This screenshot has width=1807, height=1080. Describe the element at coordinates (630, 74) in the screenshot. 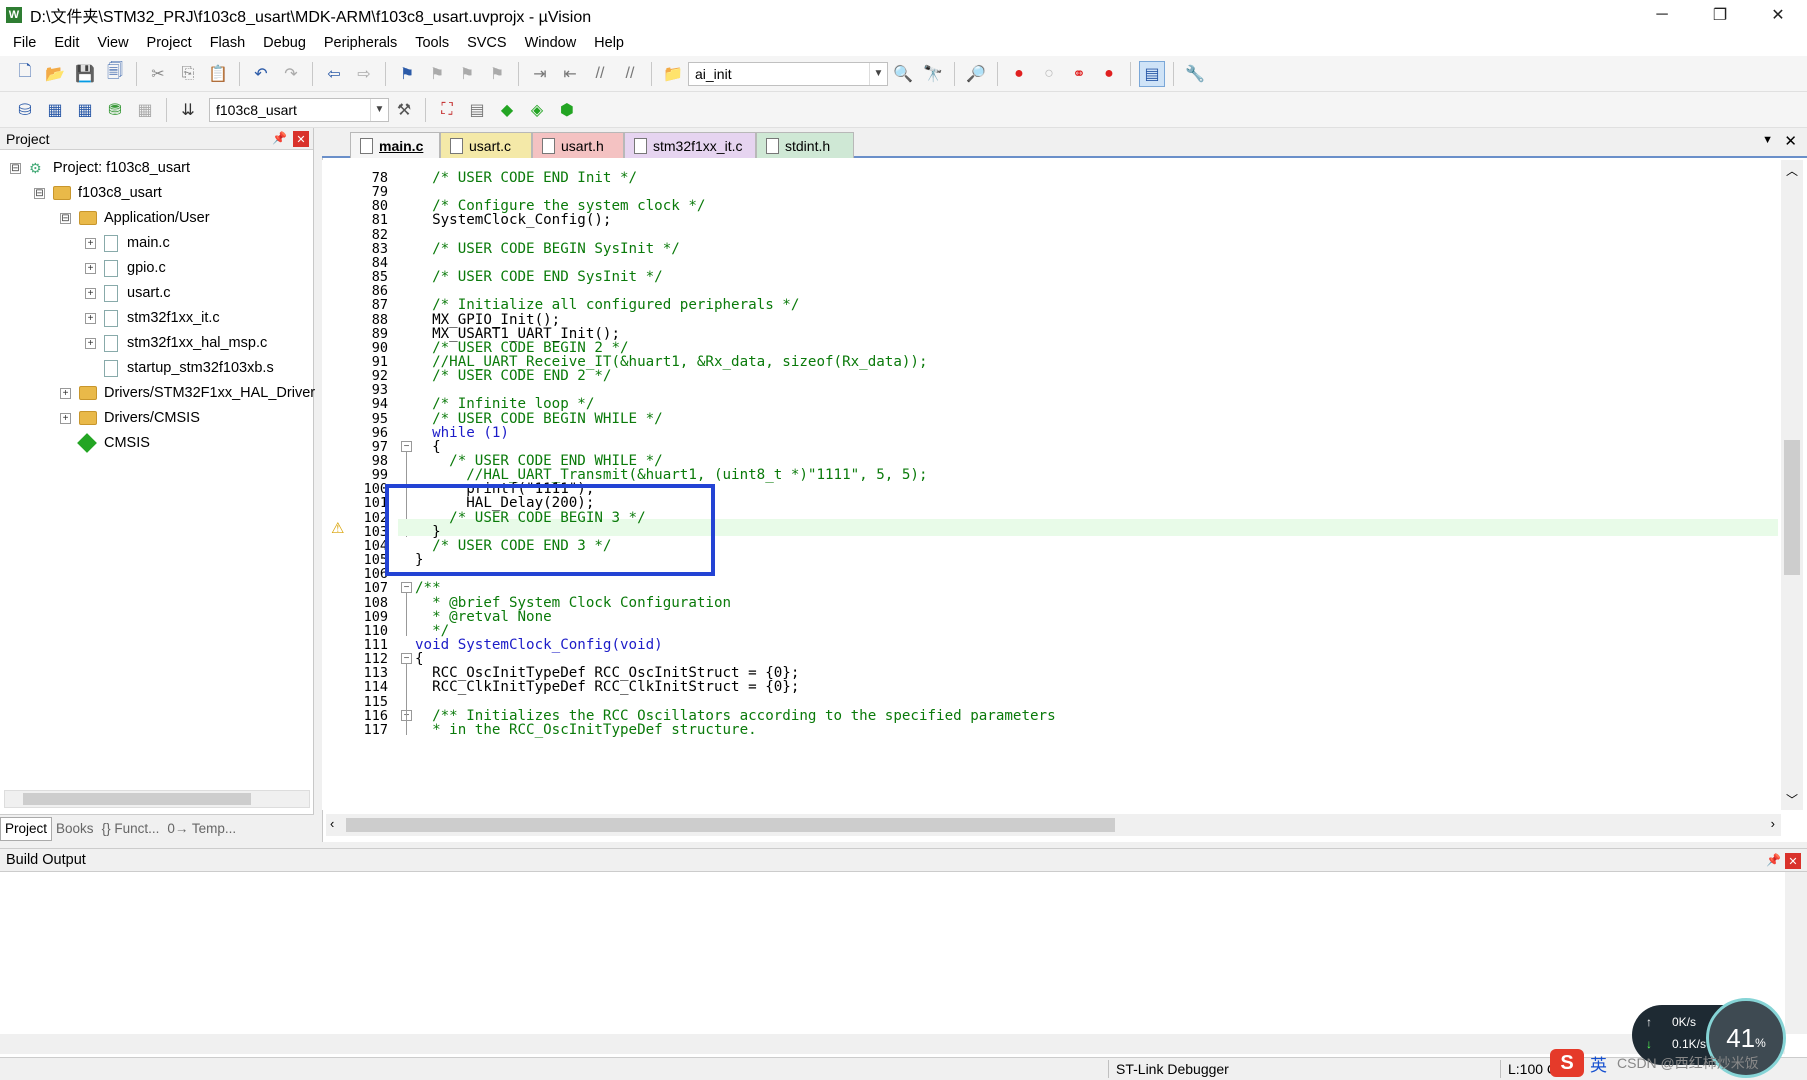

I see `uncomment-icon: //` at that location.